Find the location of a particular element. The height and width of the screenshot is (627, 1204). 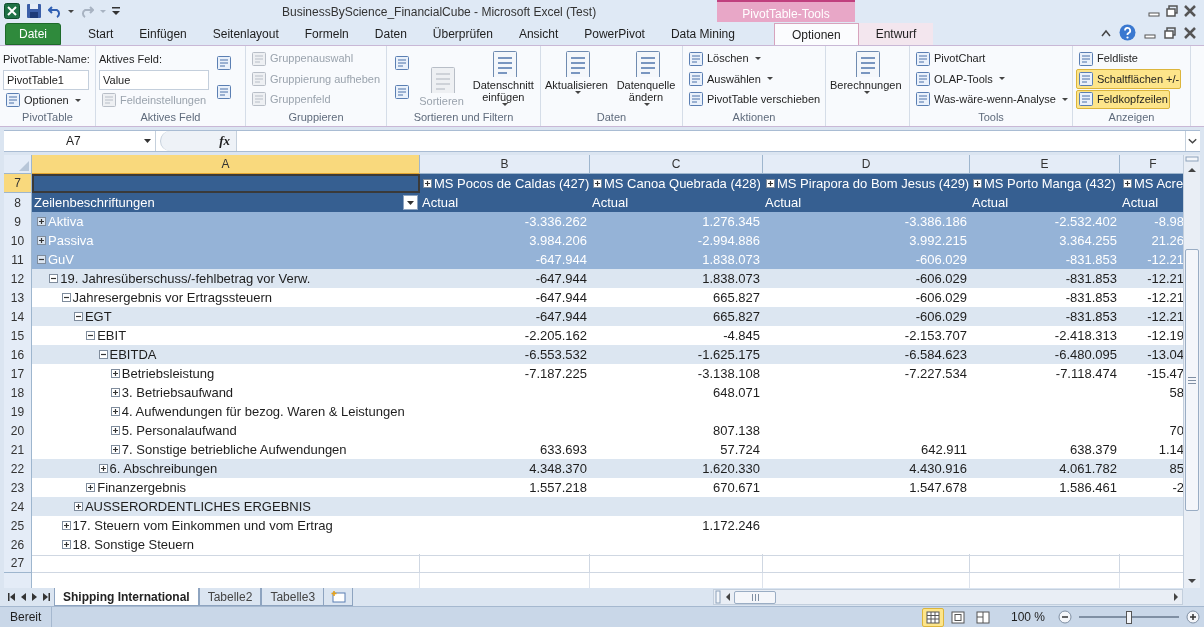

filter-dropdown-button is located at coordinates (410, 203).